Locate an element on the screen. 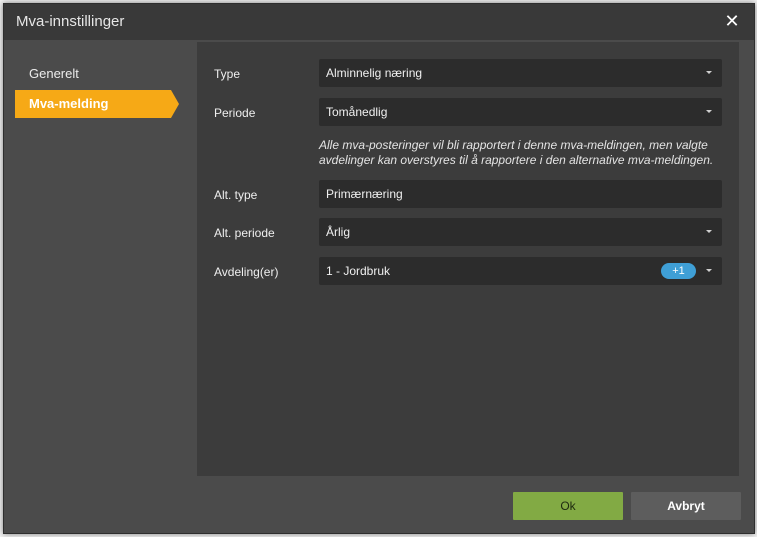 Image resolution: width=757 pixels, height=537 pixels. nav-item-mva-melding: Mva-melding is located at coordinates (97, 104).